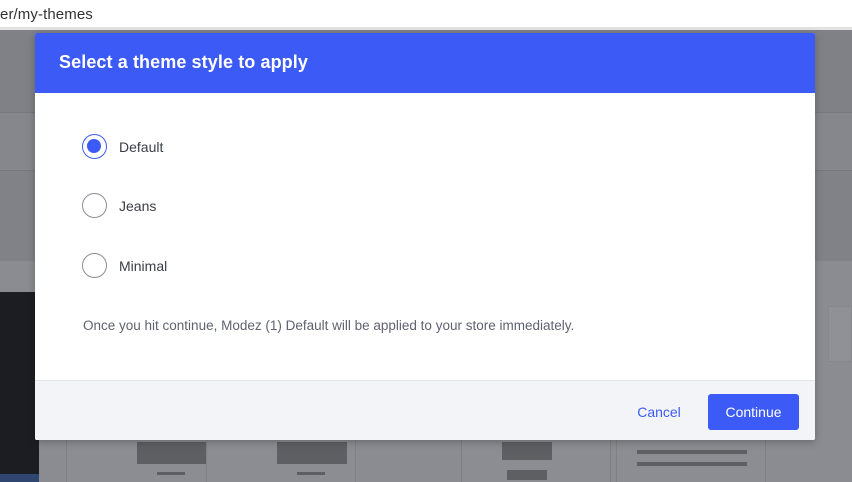 Image resolution: width=852 pixels, height=482 pixels. I want to click on radio-selected-dot, so click(94, 146).